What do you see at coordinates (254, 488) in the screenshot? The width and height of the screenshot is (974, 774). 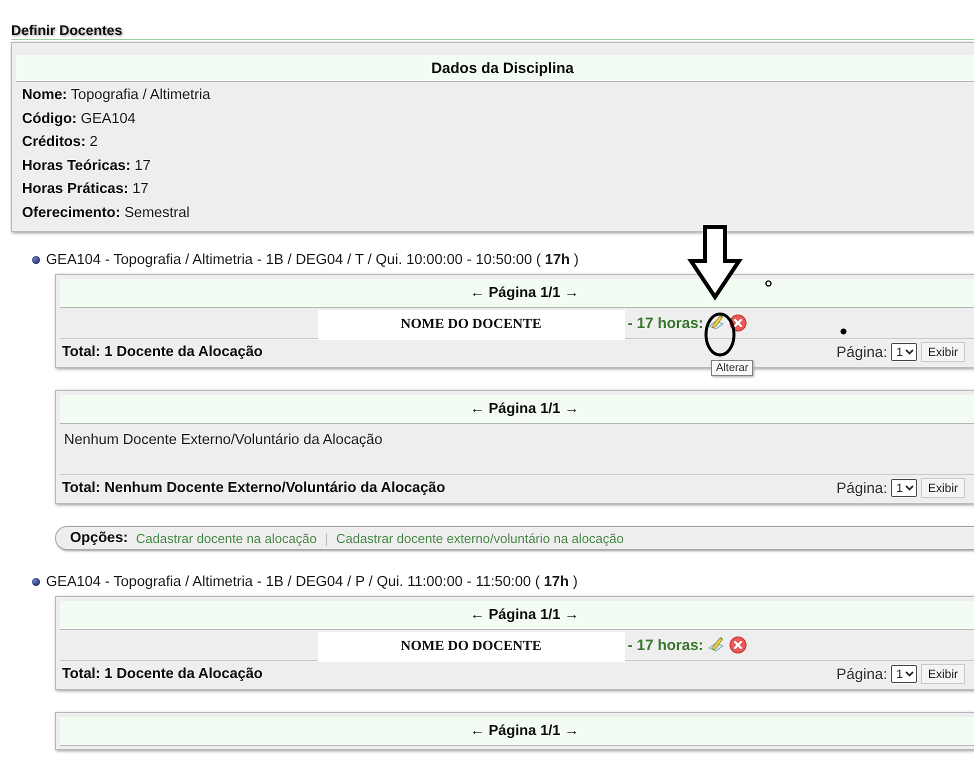 I see `total-label: Total: Nenhum Docente Externo/Voluntário da Alocação` at bounding box center [254, 488].